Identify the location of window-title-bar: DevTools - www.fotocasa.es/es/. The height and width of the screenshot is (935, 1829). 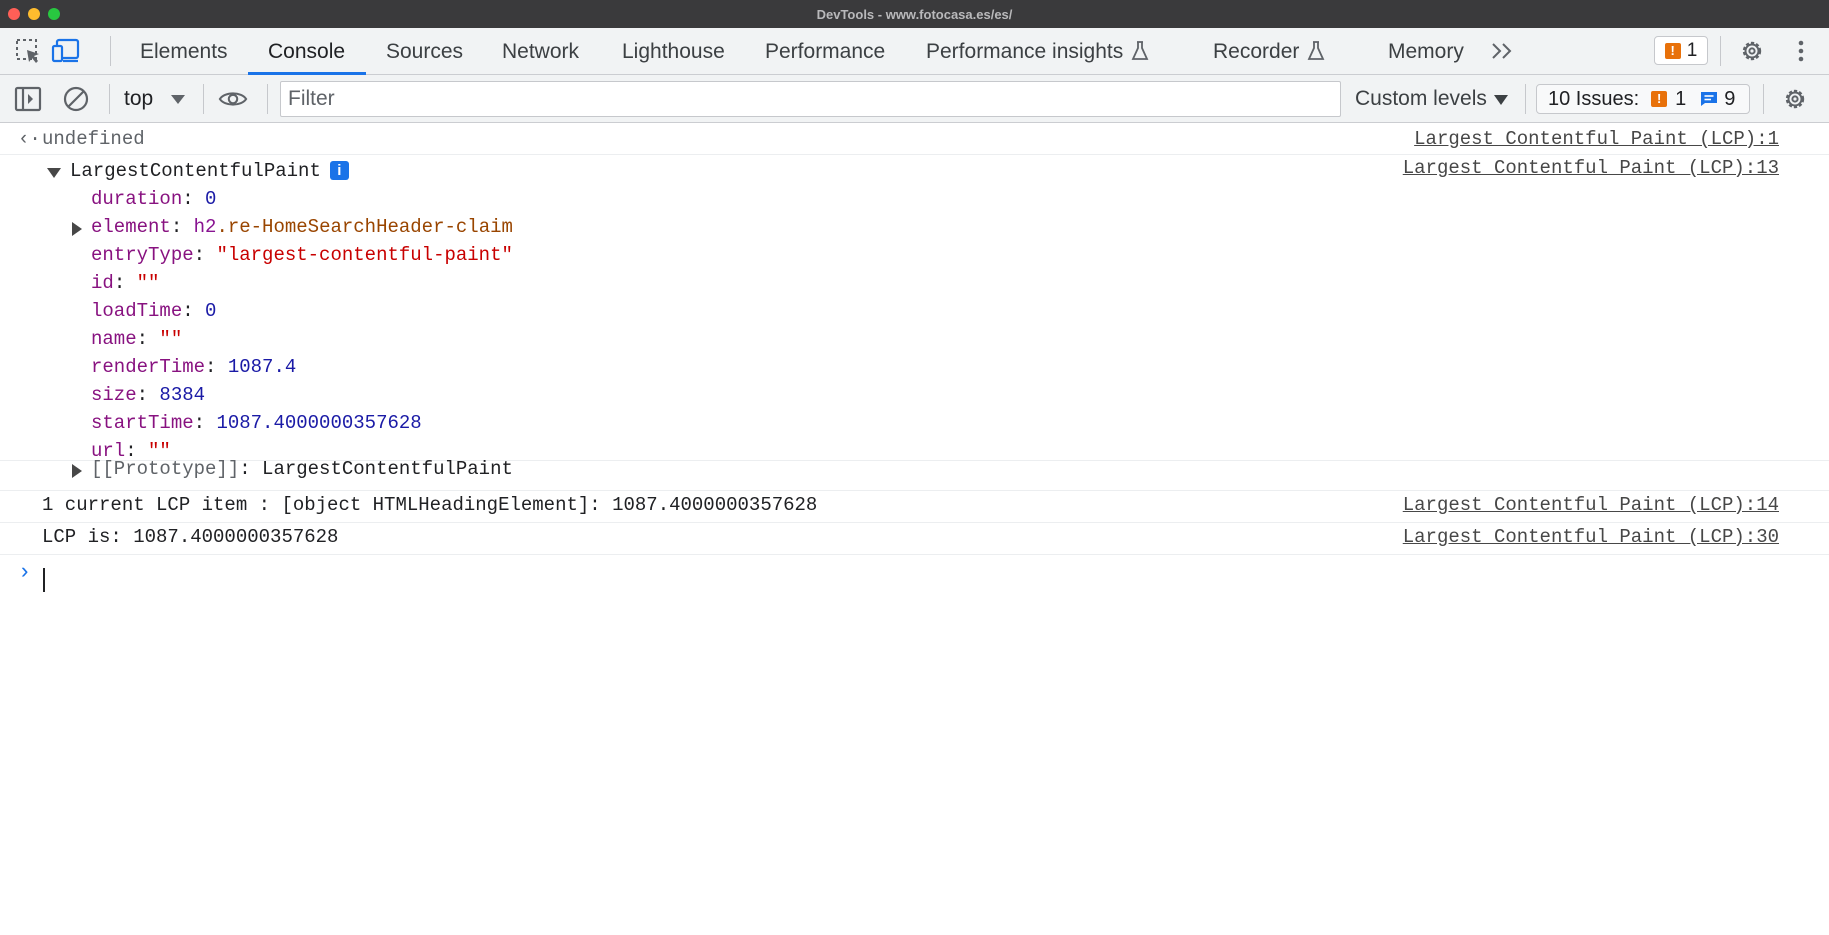
(914, 14).